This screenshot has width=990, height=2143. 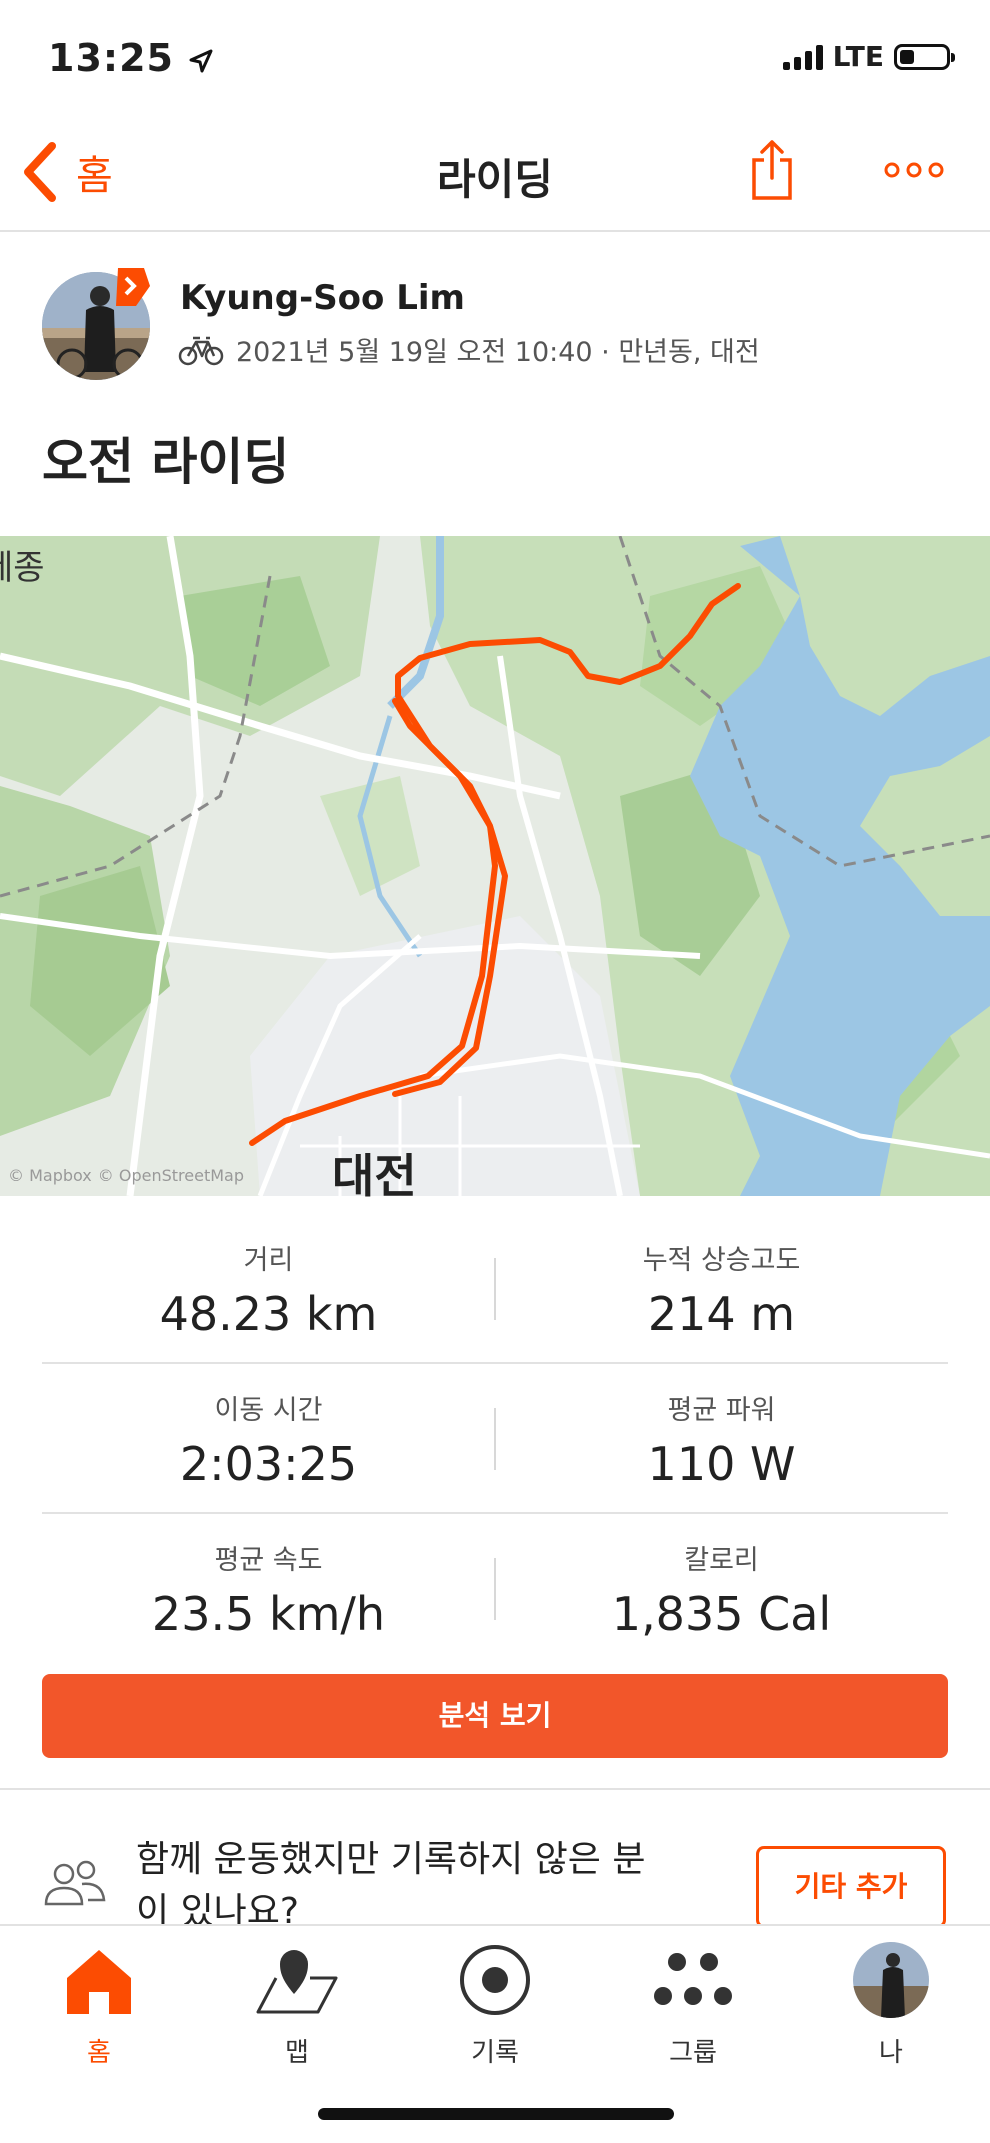 What do you see at coordinates (495, 2053) in the screenshot?
I see `tab-label: 기록` at bounding box center [495, 2053].